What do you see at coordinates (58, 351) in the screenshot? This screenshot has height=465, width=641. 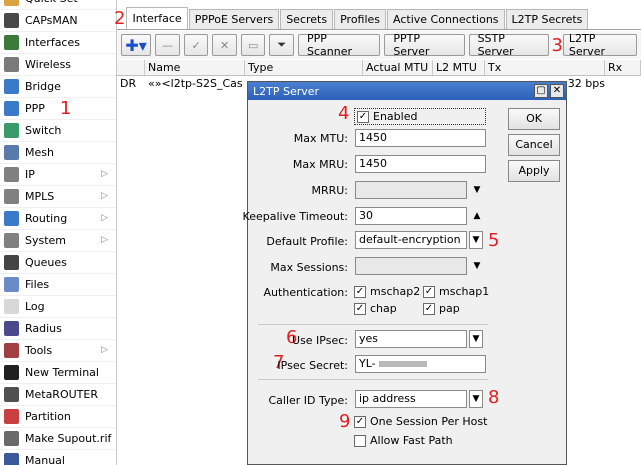 I see `sidebar-item-tools: Tools ▷` at bounding box center [58, 351].